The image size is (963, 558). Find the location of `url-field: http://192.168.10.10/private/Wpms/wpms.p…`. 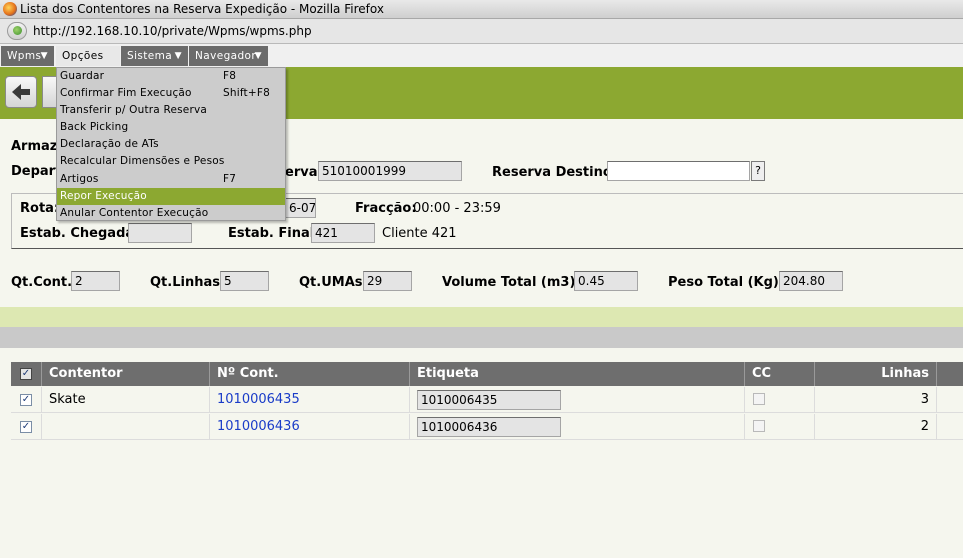

url-field: http://192.168.10.10/private/Wpms/wpms.p… is located at coordinates (172, 31).